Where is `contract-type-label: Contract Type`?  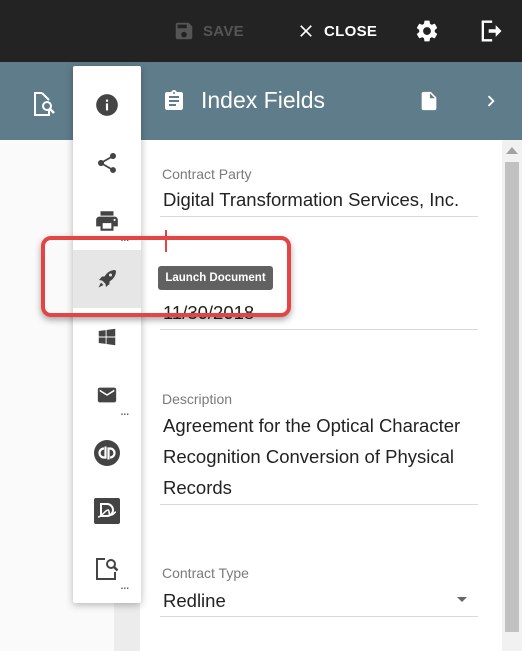
contract-type-label: Contract Type is located at coordinates (205, 573).